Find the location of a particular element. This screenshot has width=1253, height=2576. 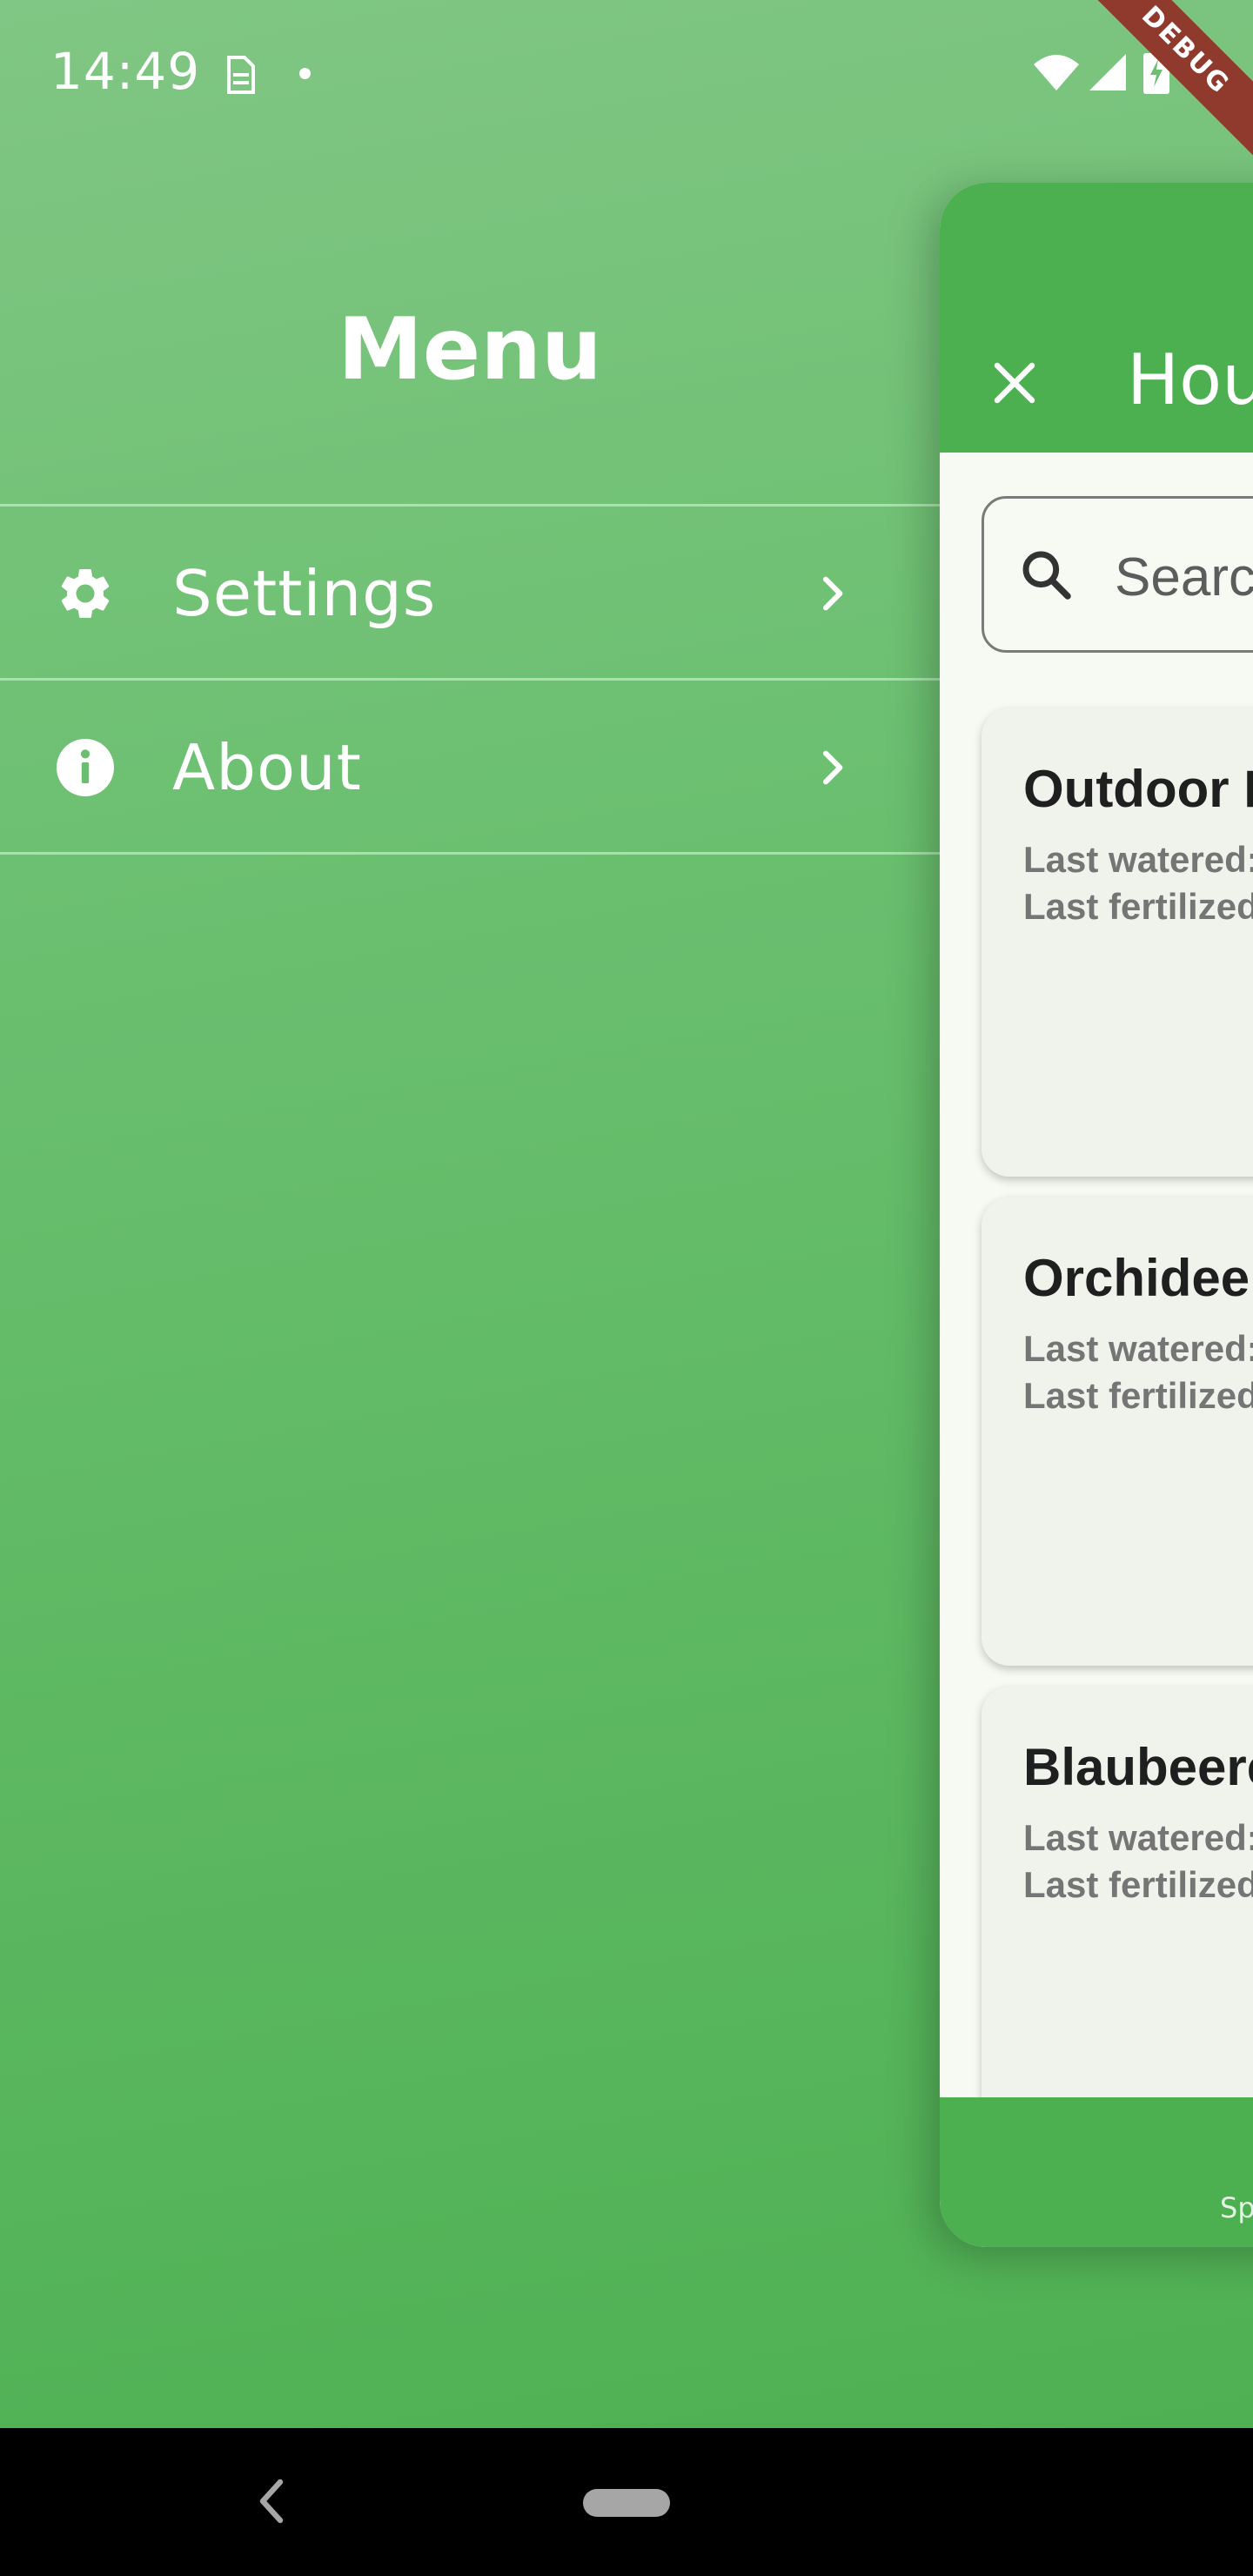

bottom-navigation: Sprouts is located at coordinates (1096, 2172).